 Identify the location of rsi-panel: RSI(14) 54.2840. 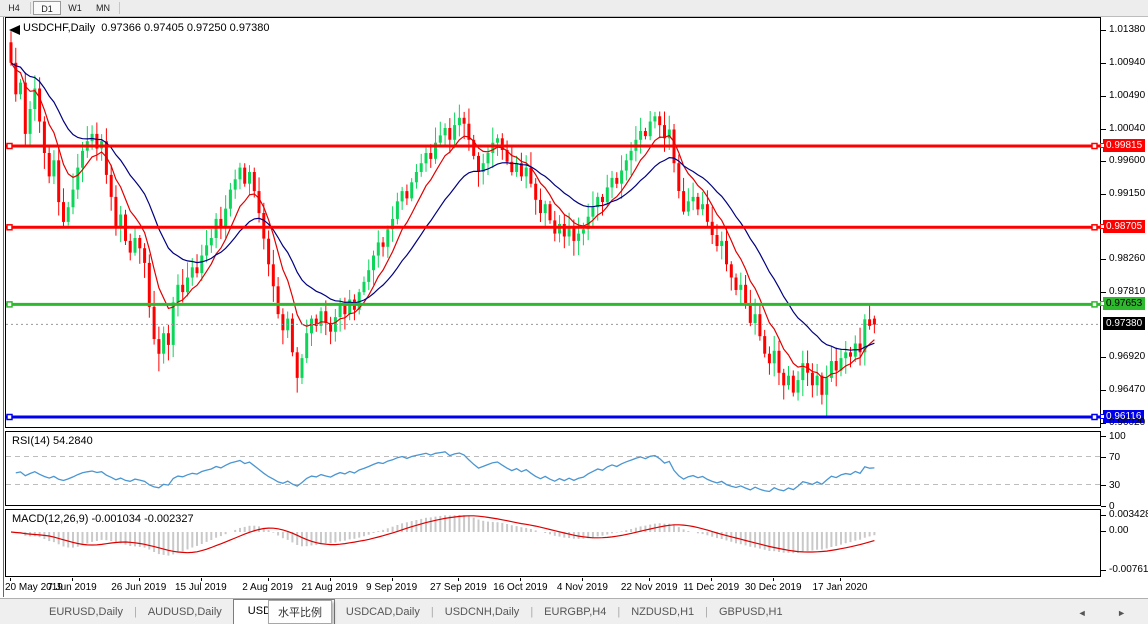
(553, 468).